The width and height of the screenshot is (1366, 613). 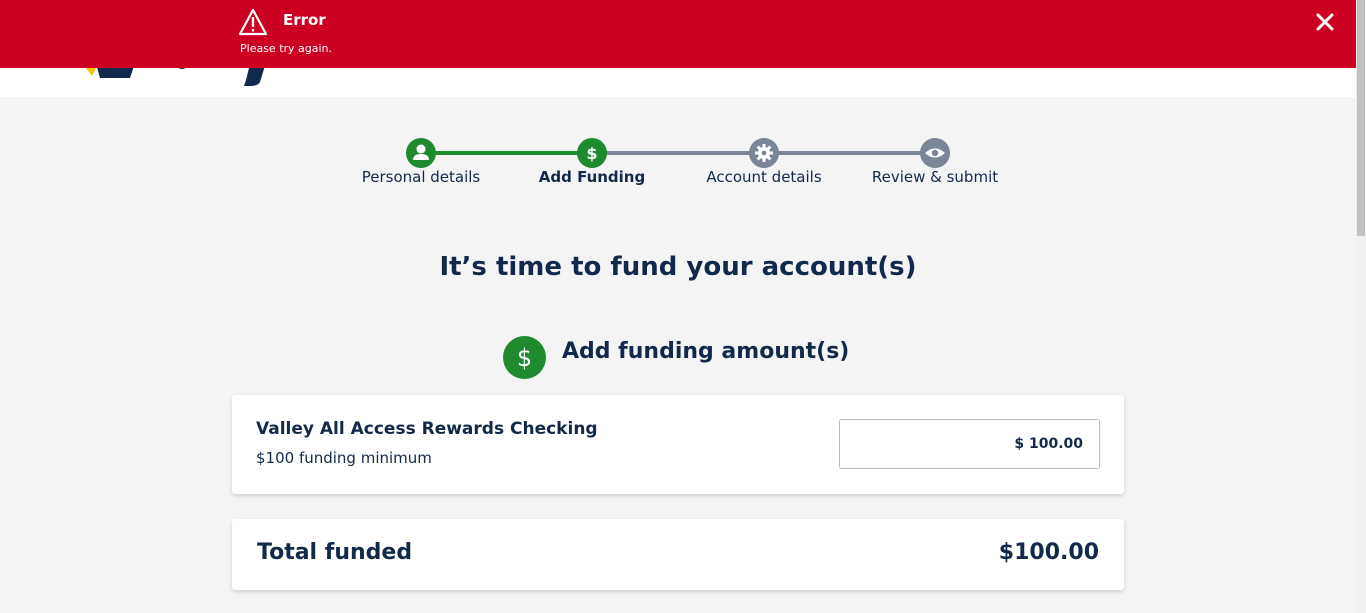 I want to click on total-card: Total funded $100.00, so click(x=678, y=554).